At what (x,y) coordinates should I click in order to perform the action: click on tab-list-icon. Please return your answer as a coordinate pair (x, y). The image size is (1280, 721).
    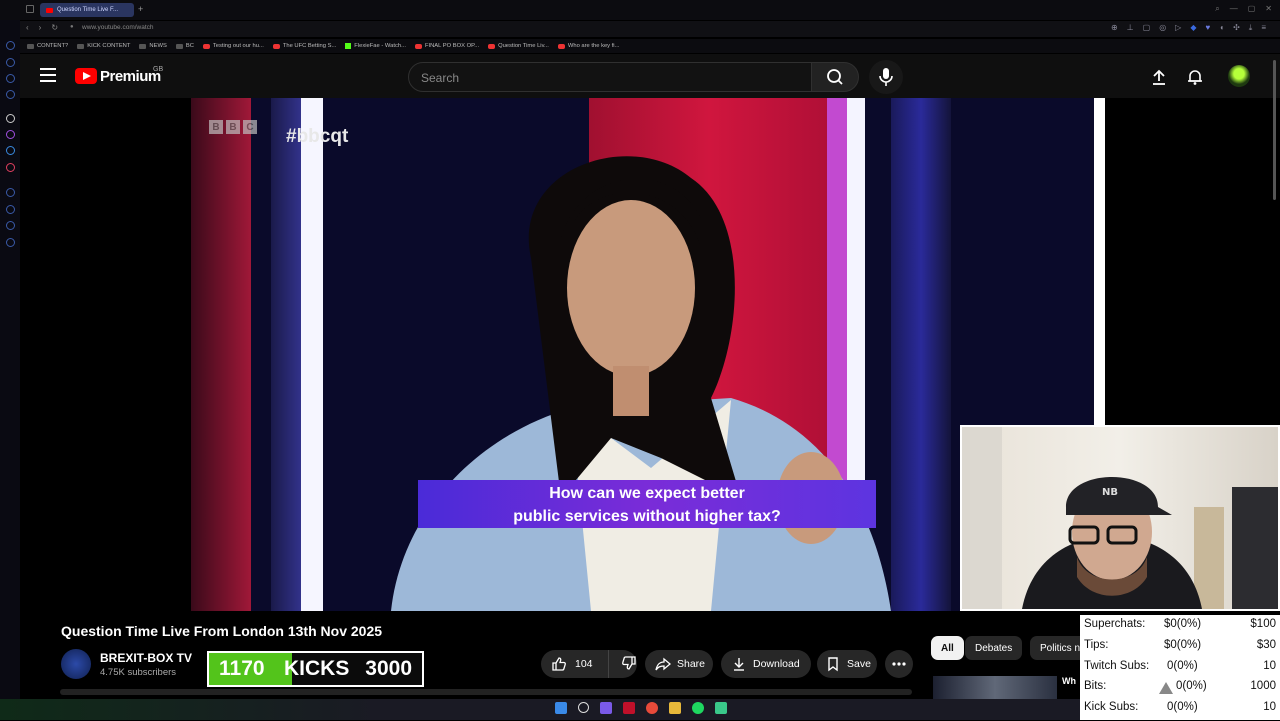
    Looking at the image, I should click on (30, 9).